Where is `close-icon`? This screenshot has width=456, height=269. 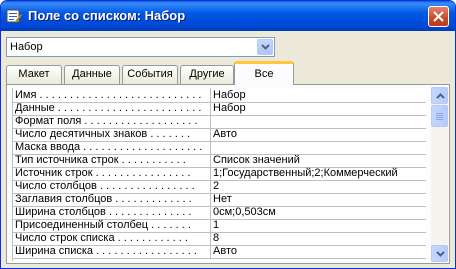
close-icon is located at coordinates (438, 16).